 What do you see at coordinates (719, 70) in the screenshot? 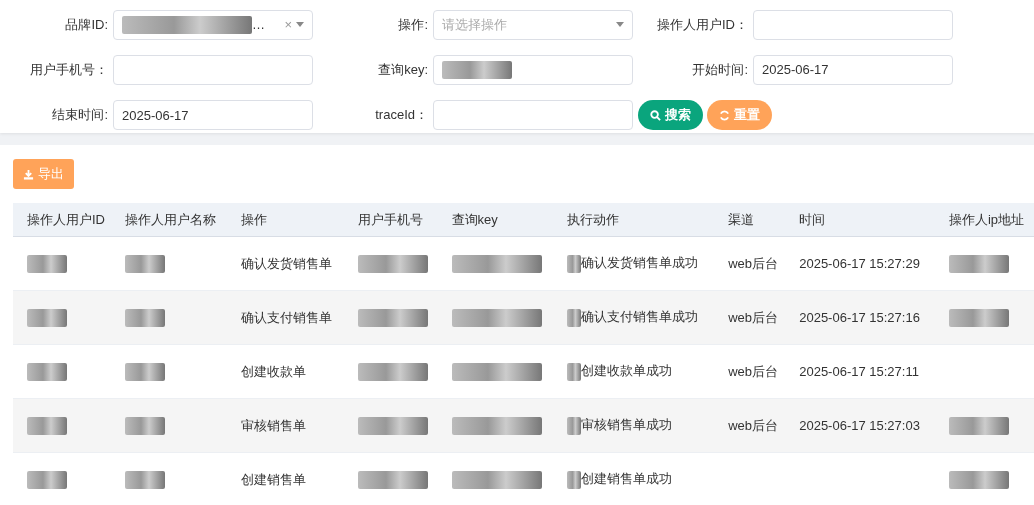
I see `field-label: 开始时间:` at bounding box center [719, 70].